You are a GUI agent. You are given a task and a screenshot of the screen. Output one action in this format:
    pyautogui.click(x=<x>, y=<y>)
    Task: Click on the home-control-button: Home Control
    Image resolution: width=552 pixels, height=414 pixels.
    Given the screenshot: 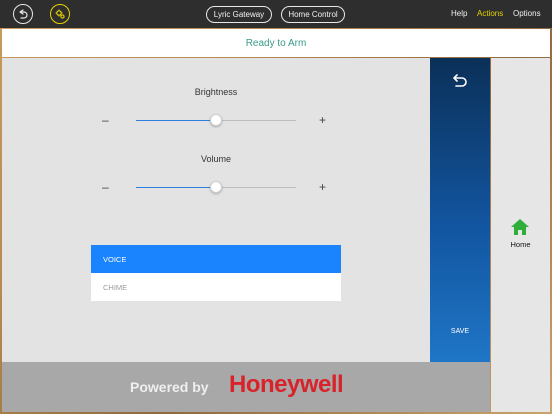 What is the action you would take?
    pyautogui.click(x=313, y=14)
    